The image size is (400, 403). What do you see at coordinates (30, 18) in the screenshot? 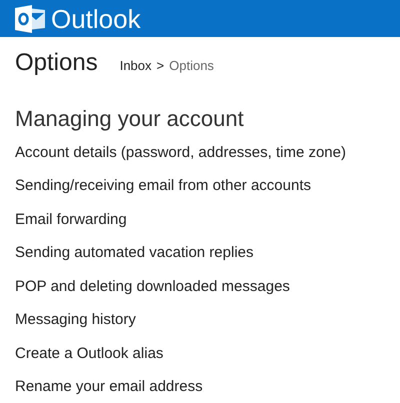
I see `outlook-logo-icon` at bounding box center [30, 18].